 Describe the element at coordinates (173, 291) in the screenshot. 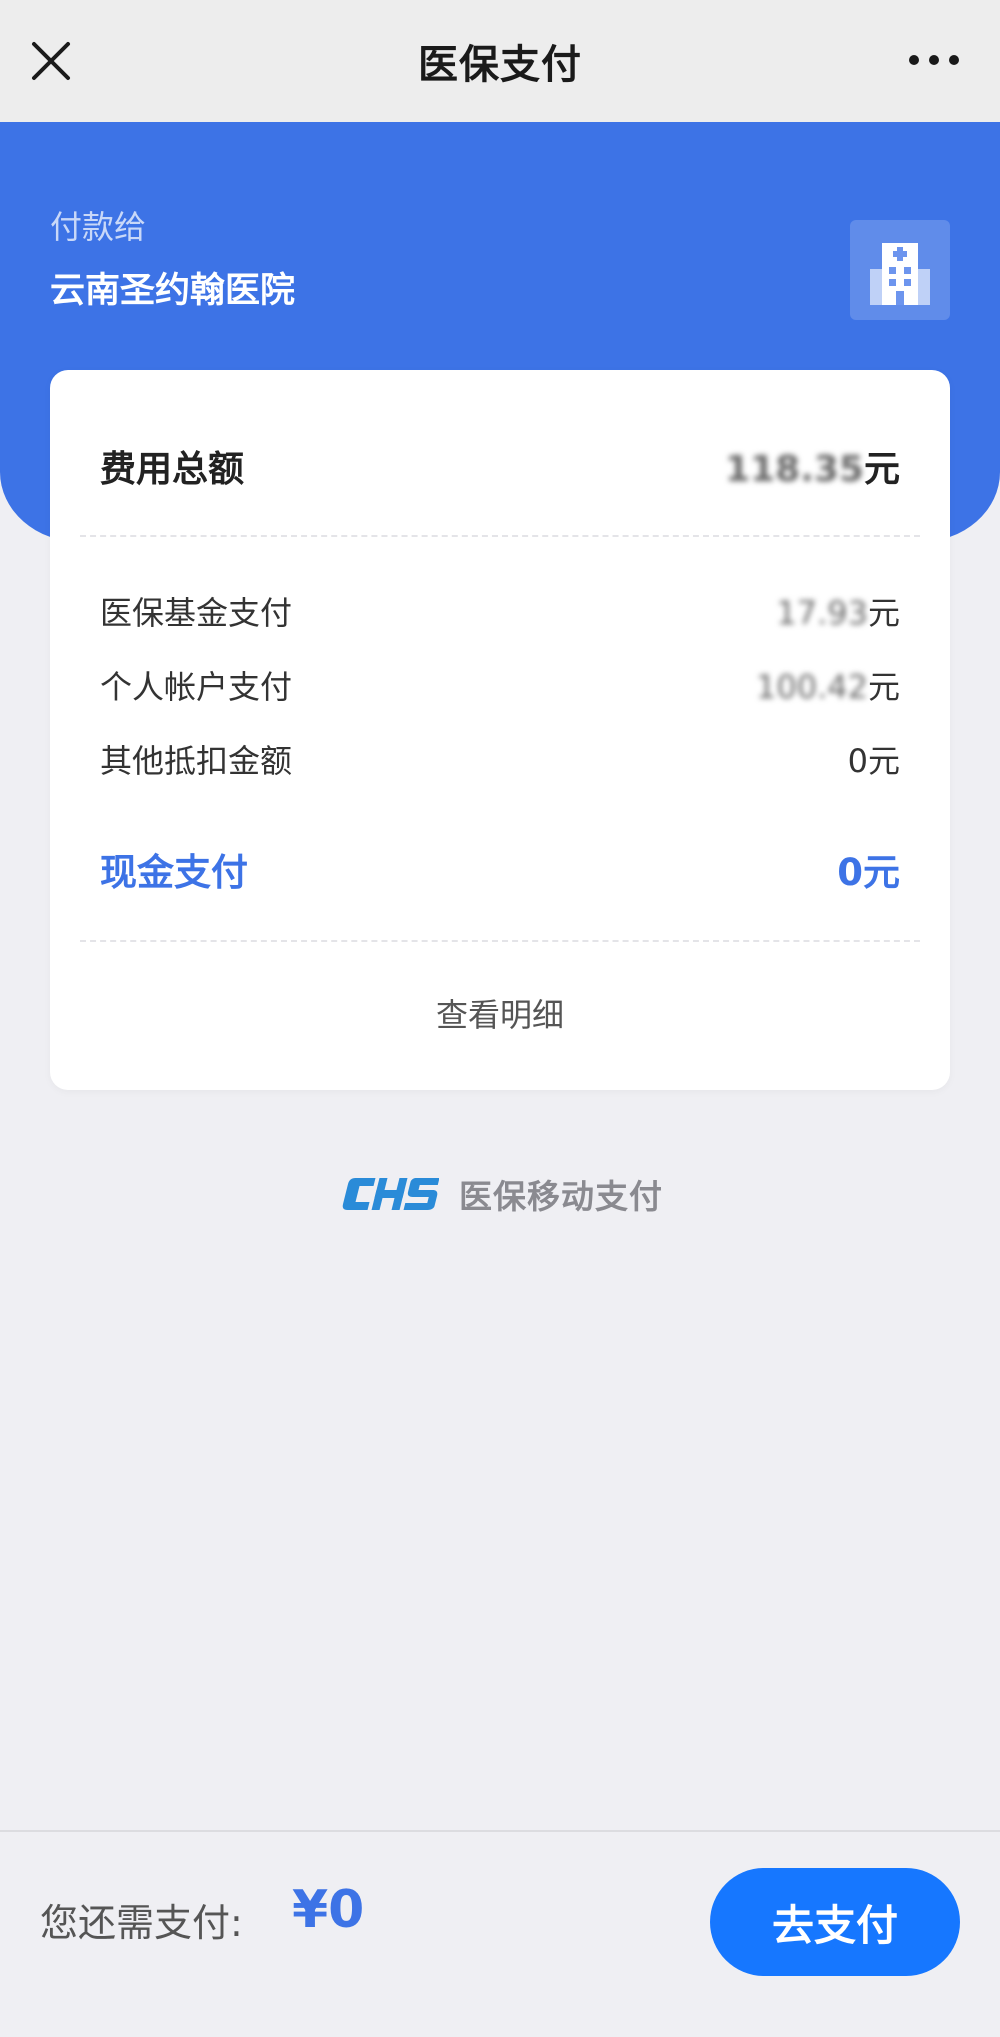

I see `payee-name: 云南圣约翰医院` at that location.